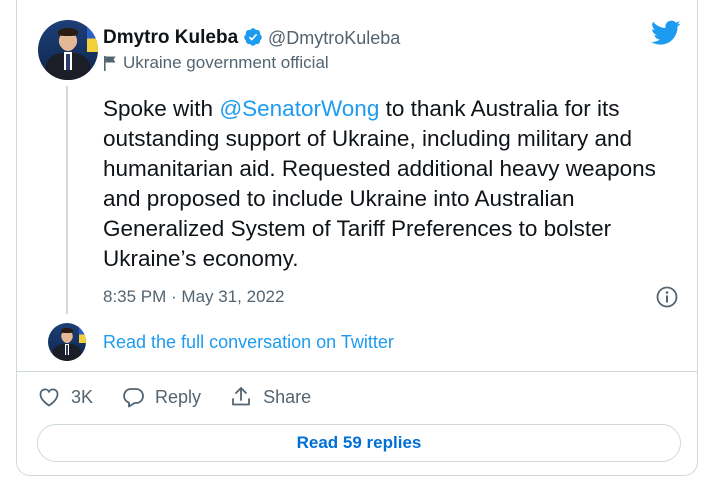 The image size is (701, 479). What do you see at coordinates (170, 38) in the screenshot?
I see `author-name: Dmytro Kuleba` at bounding box center [170, 38].